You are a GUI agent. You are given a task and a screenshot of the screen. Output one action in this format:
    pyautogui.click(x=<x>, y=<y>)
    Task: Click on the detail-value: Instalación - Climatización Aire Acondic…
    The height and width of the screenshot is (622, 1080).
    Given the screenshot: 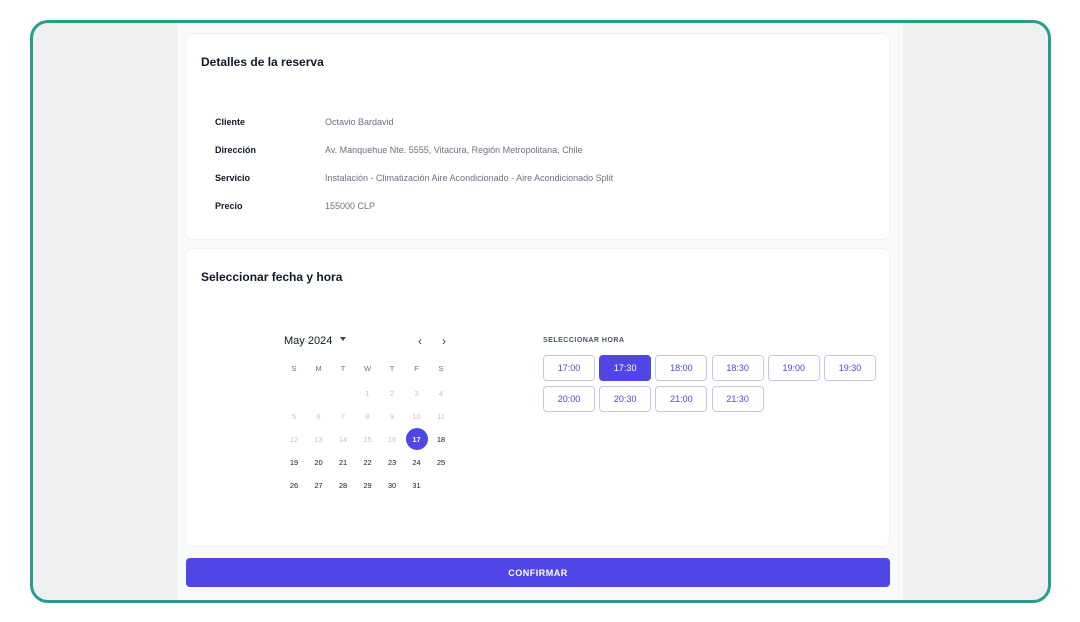 What is the action you would take?
    pyautogui.click(x=469, y=178)
    